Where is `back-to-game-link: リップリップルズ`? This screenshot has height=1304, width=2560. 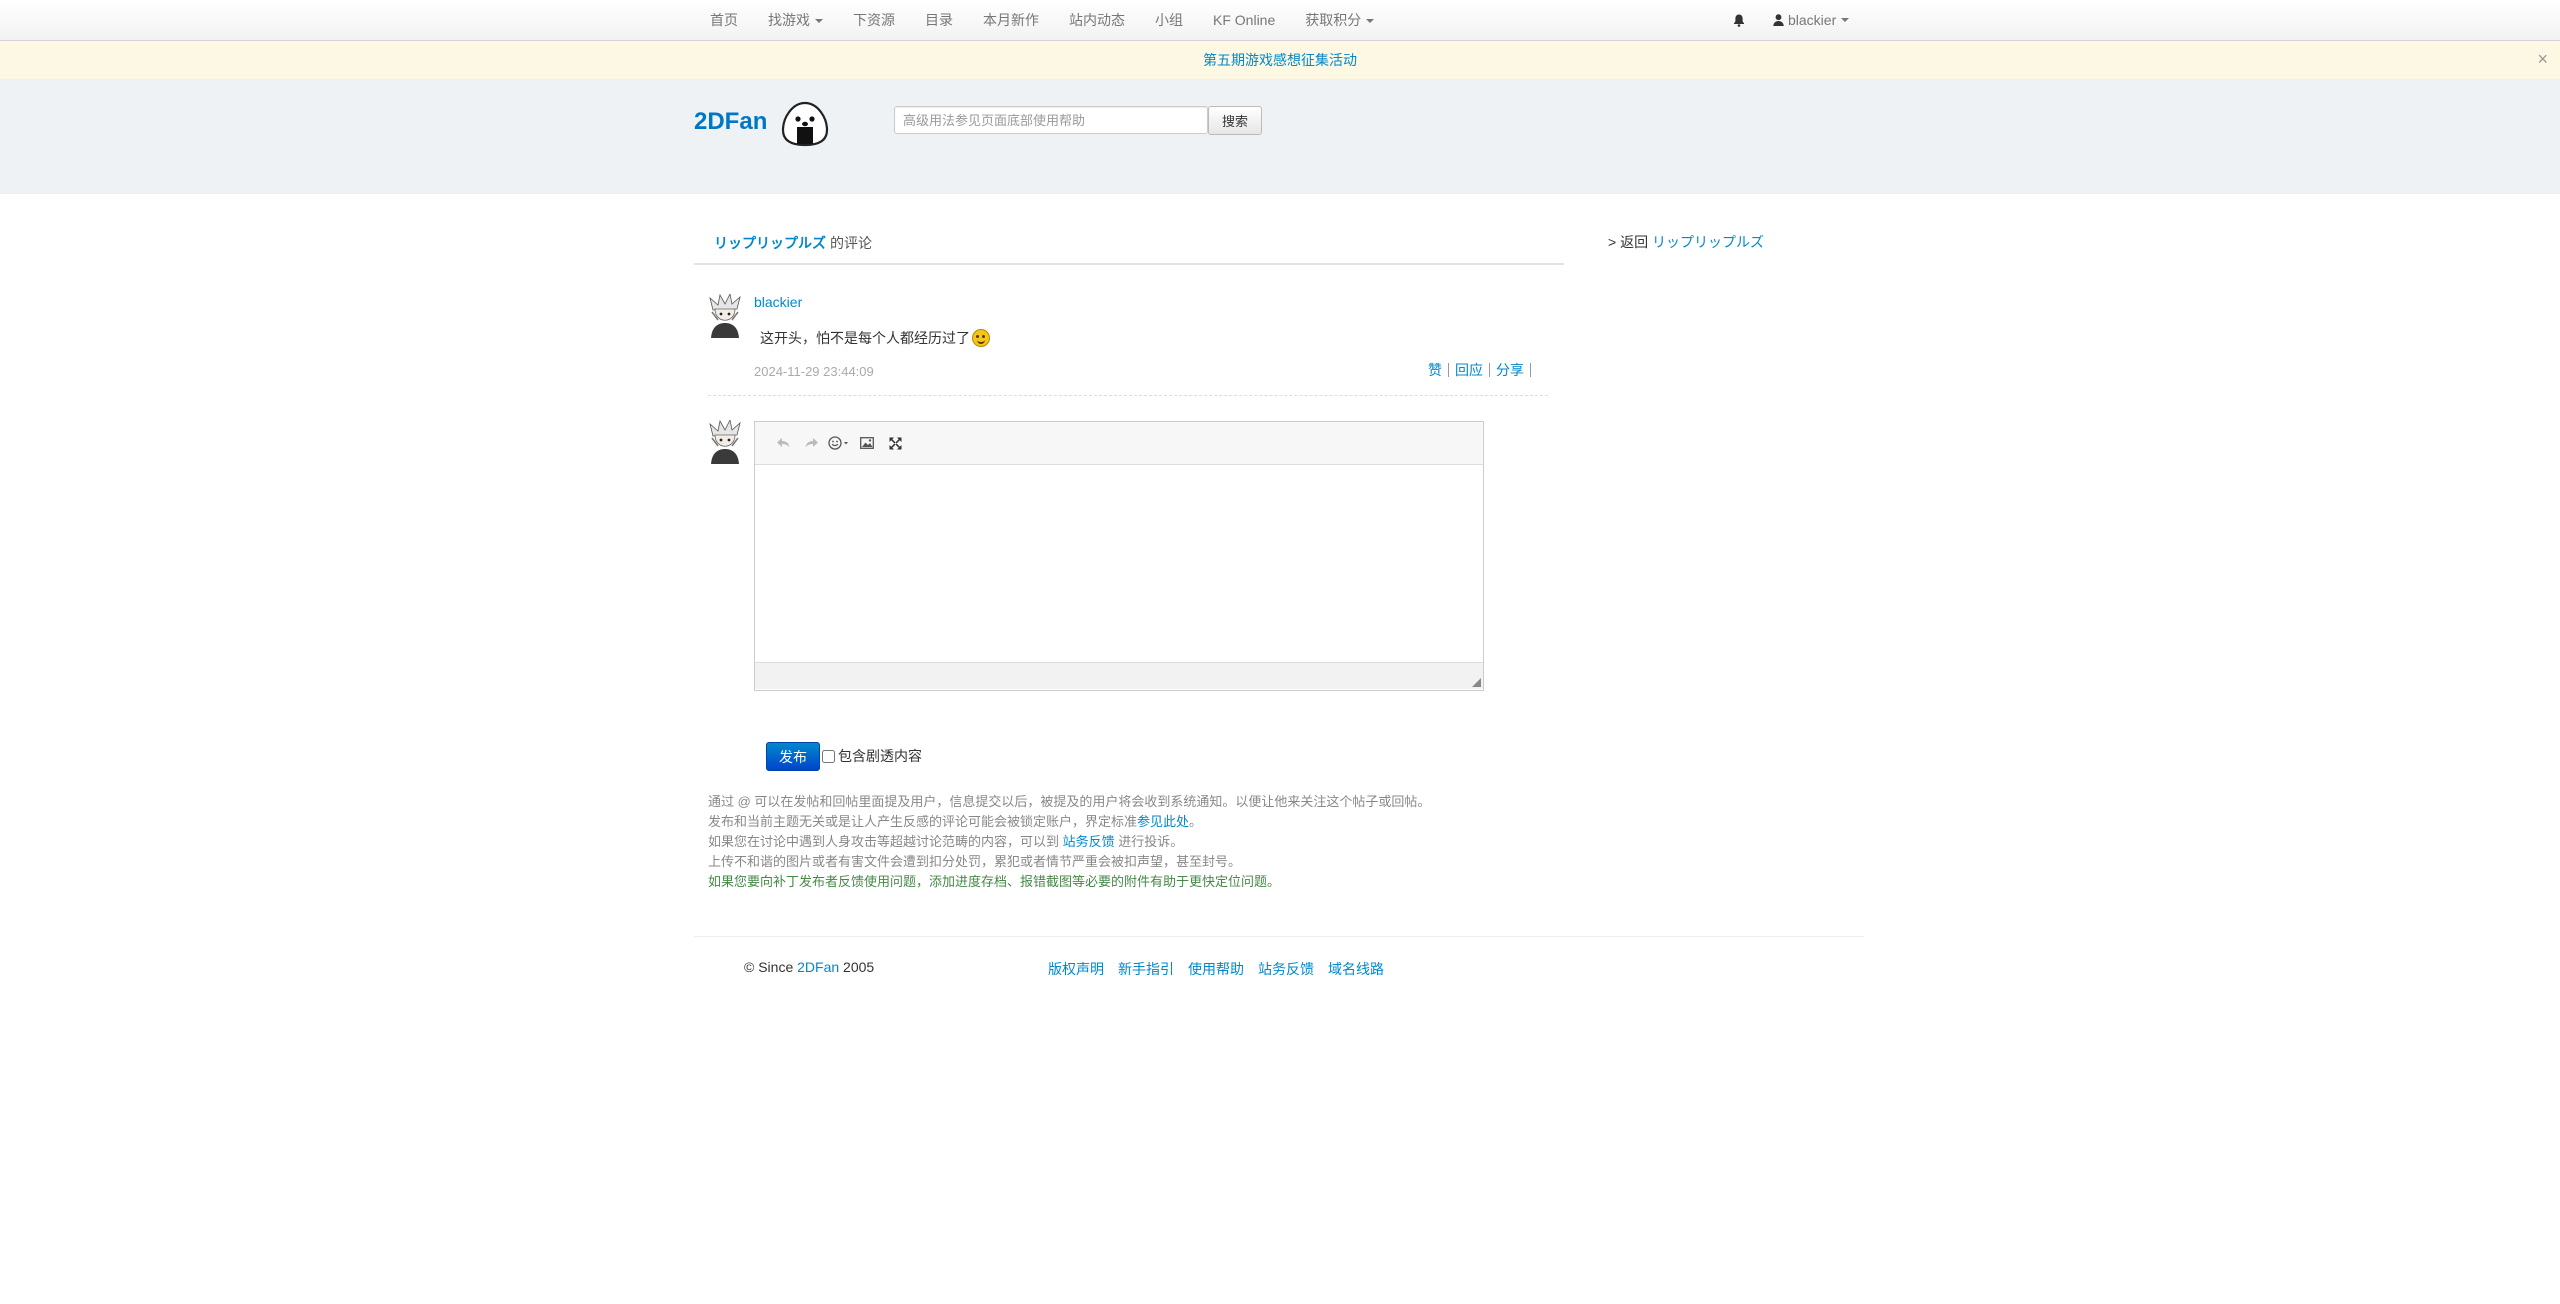 back-to-game-link: リップリップルズ is located at coordinates (1708, 242).